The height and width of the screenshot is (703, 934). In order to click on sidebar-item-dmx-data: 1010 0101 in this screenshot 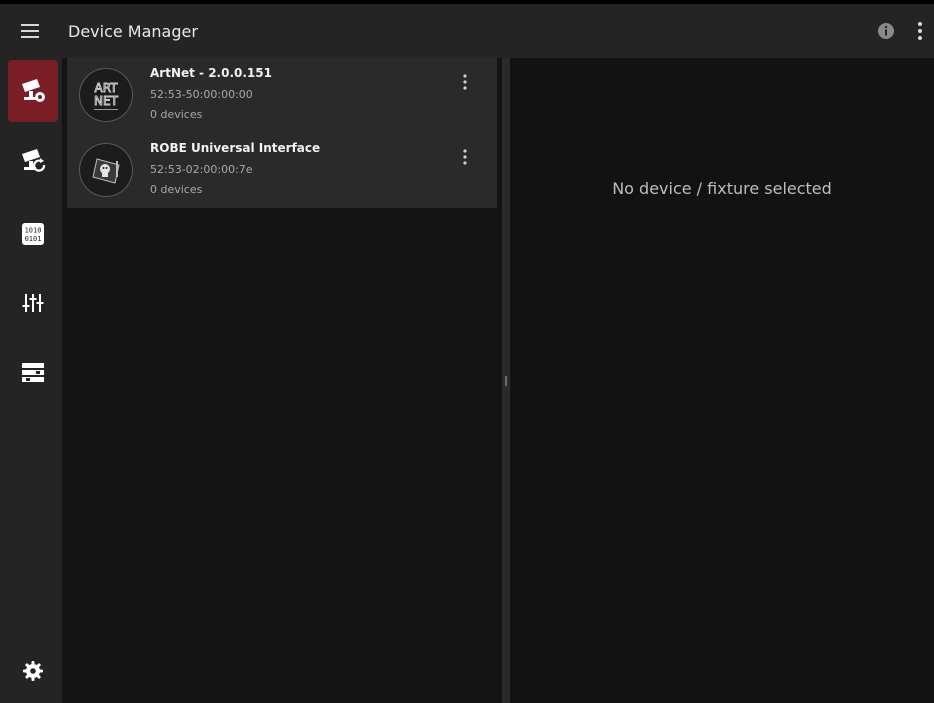, I will do `click(33, 234)`.